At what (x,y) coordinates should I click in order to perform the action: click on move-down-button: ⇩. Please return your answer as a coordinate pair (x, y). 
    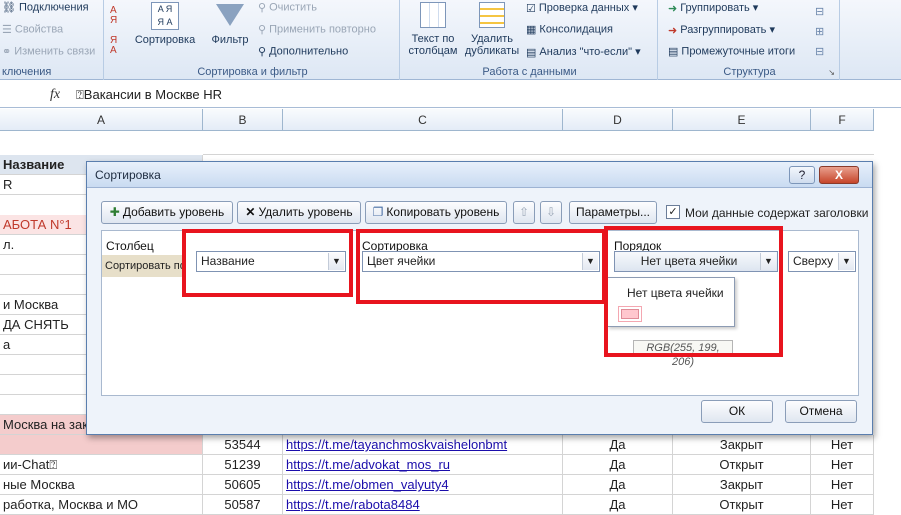
    Looking at the image, I should click on (551, 212).